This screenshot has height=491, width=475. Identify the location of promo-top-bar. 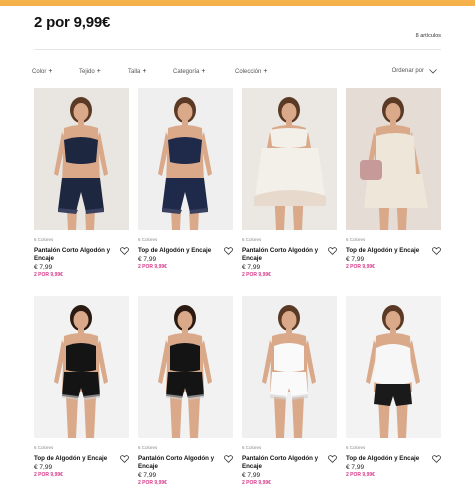
(237, 3).